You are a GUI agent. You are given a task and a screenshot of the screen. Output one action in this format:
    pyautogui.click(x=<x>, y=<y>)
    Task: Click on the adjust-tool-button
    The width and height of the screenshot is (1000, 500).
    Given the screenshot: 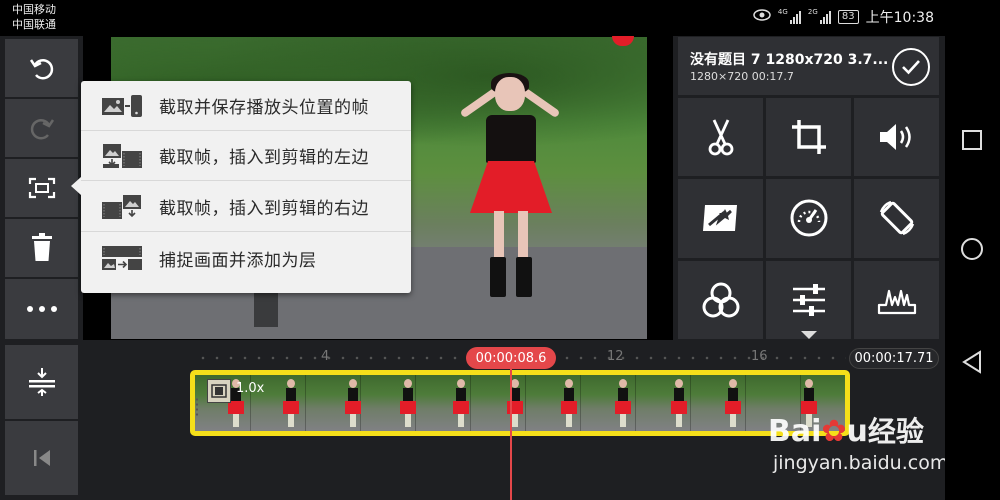 What is the action you would take?
    pyautogui.click(x=808, y=299)
    